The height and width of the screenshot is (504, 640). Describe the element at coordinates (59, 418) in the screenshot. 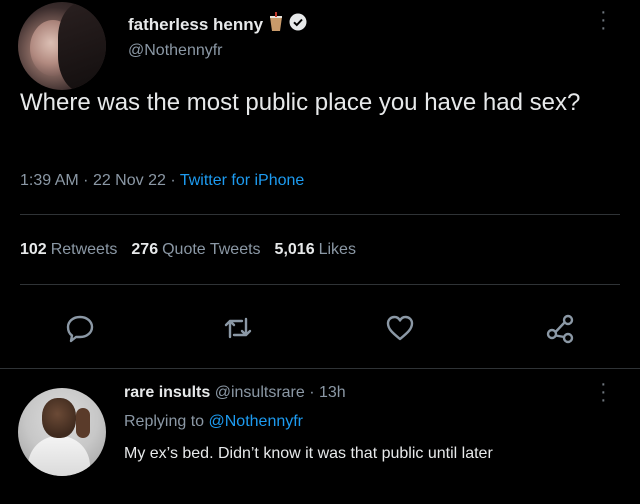

I see `avatar-head` at that location.